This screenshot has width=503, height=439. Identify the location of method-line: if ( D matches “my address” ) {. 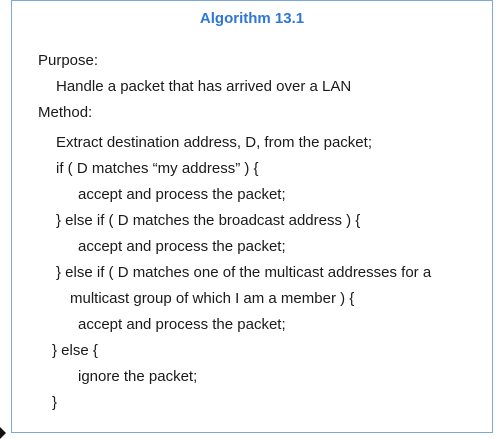
(157, 168).